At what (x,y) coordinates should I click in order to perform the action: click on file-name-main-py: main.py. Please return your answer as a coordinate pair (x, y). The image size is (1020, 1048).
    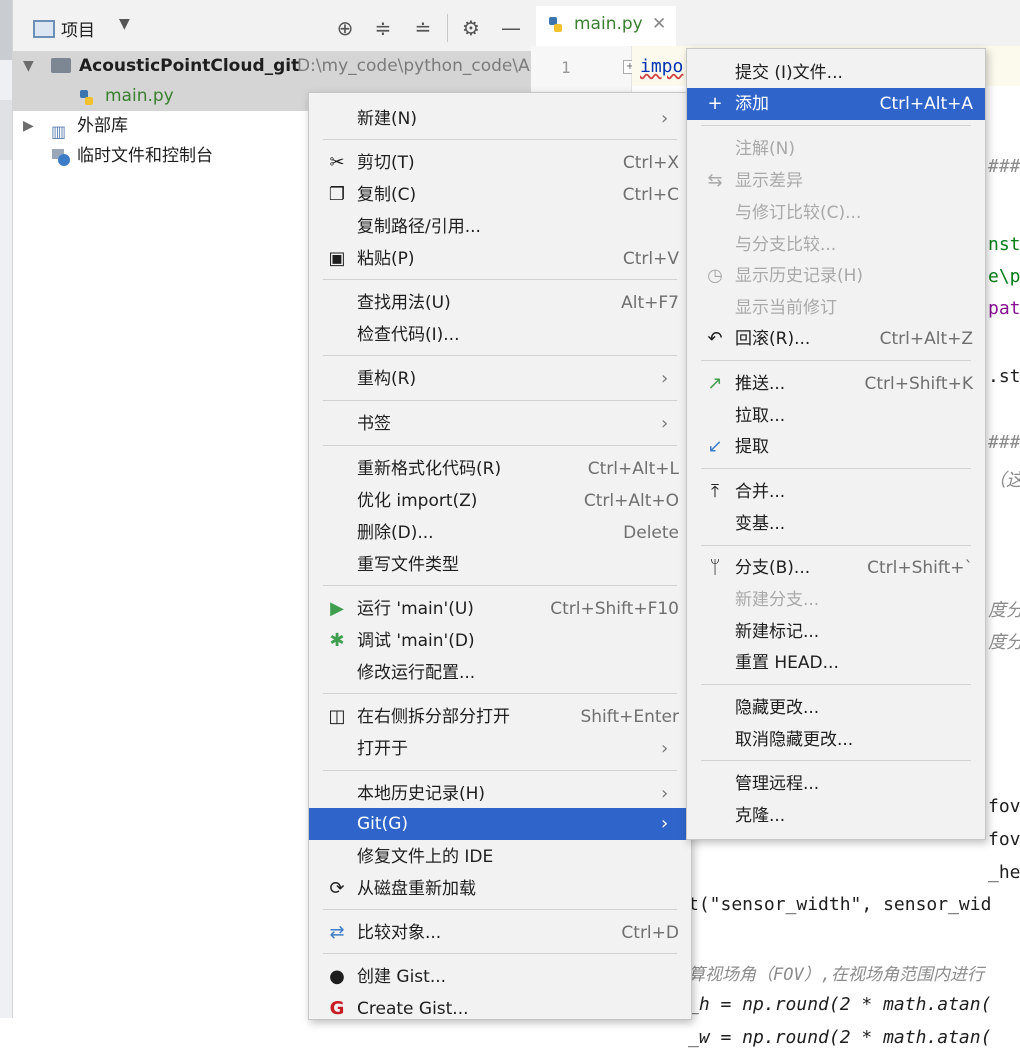
    Looking at the image, I should click on (139, 96).